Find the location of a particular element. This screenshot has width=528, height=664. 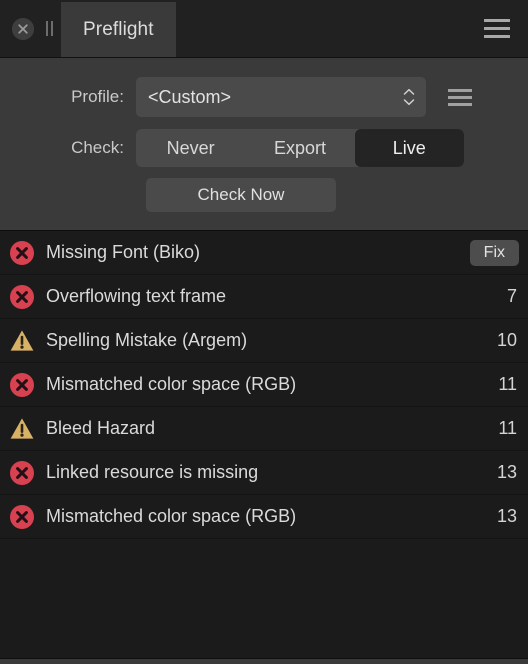

fix-button: Fix is located at coordinates (494, 252).